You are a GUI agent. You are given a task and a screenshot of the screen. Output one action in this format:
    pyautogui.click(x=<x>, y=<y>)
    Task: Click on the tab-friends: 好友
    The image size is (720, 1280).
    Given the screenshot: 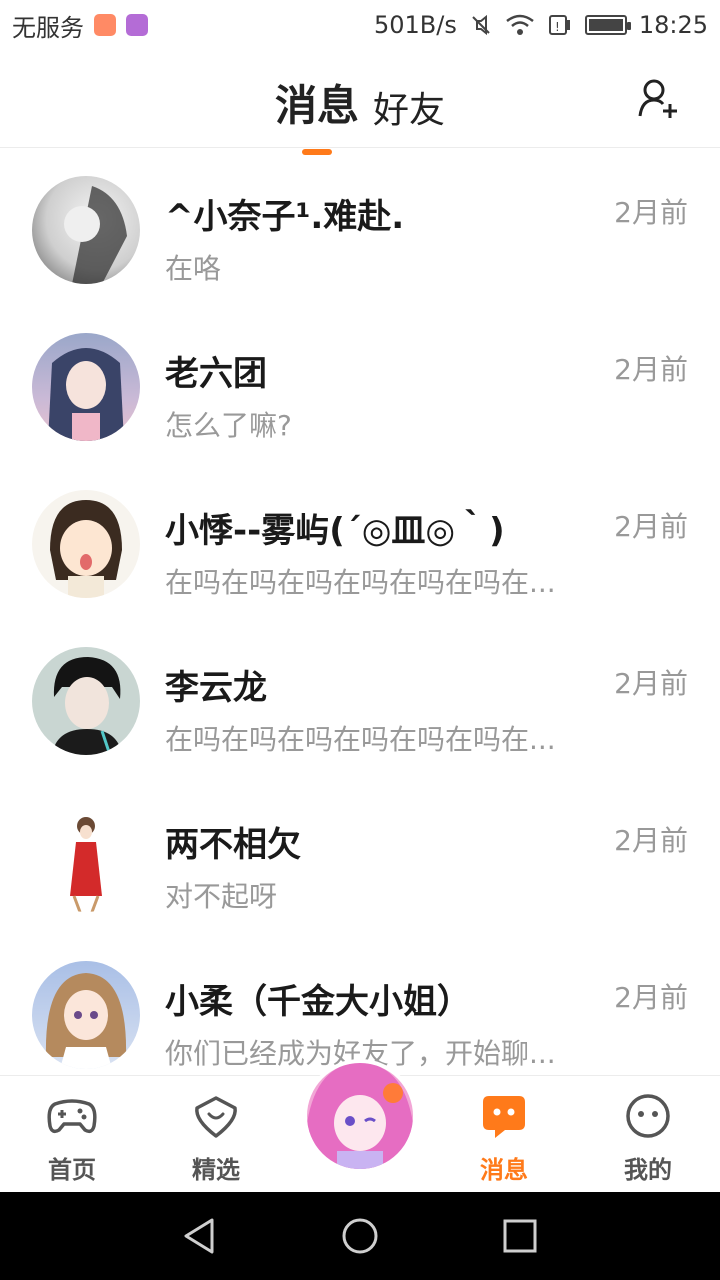 What is the action you would take?
    pyautogui.click(x=409, y=107)
    